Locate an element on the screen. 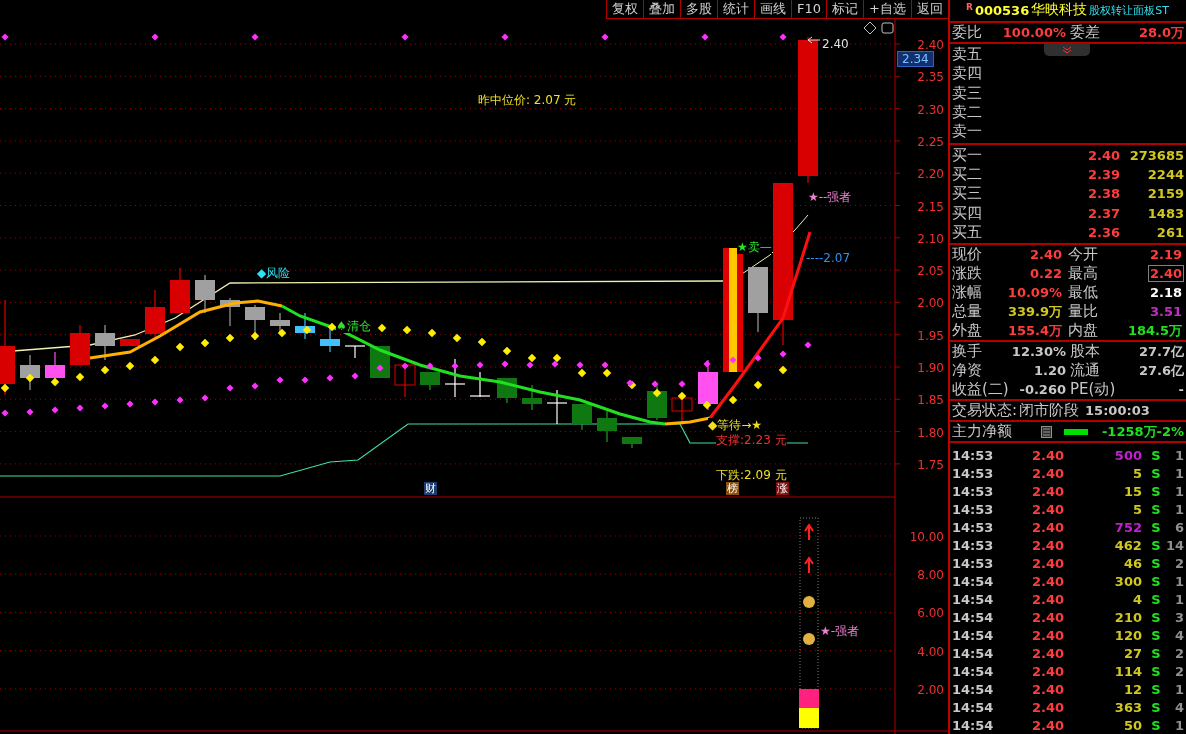  chart-annotation: 下跌:2.09 元 is located at coordinates (751, 475).